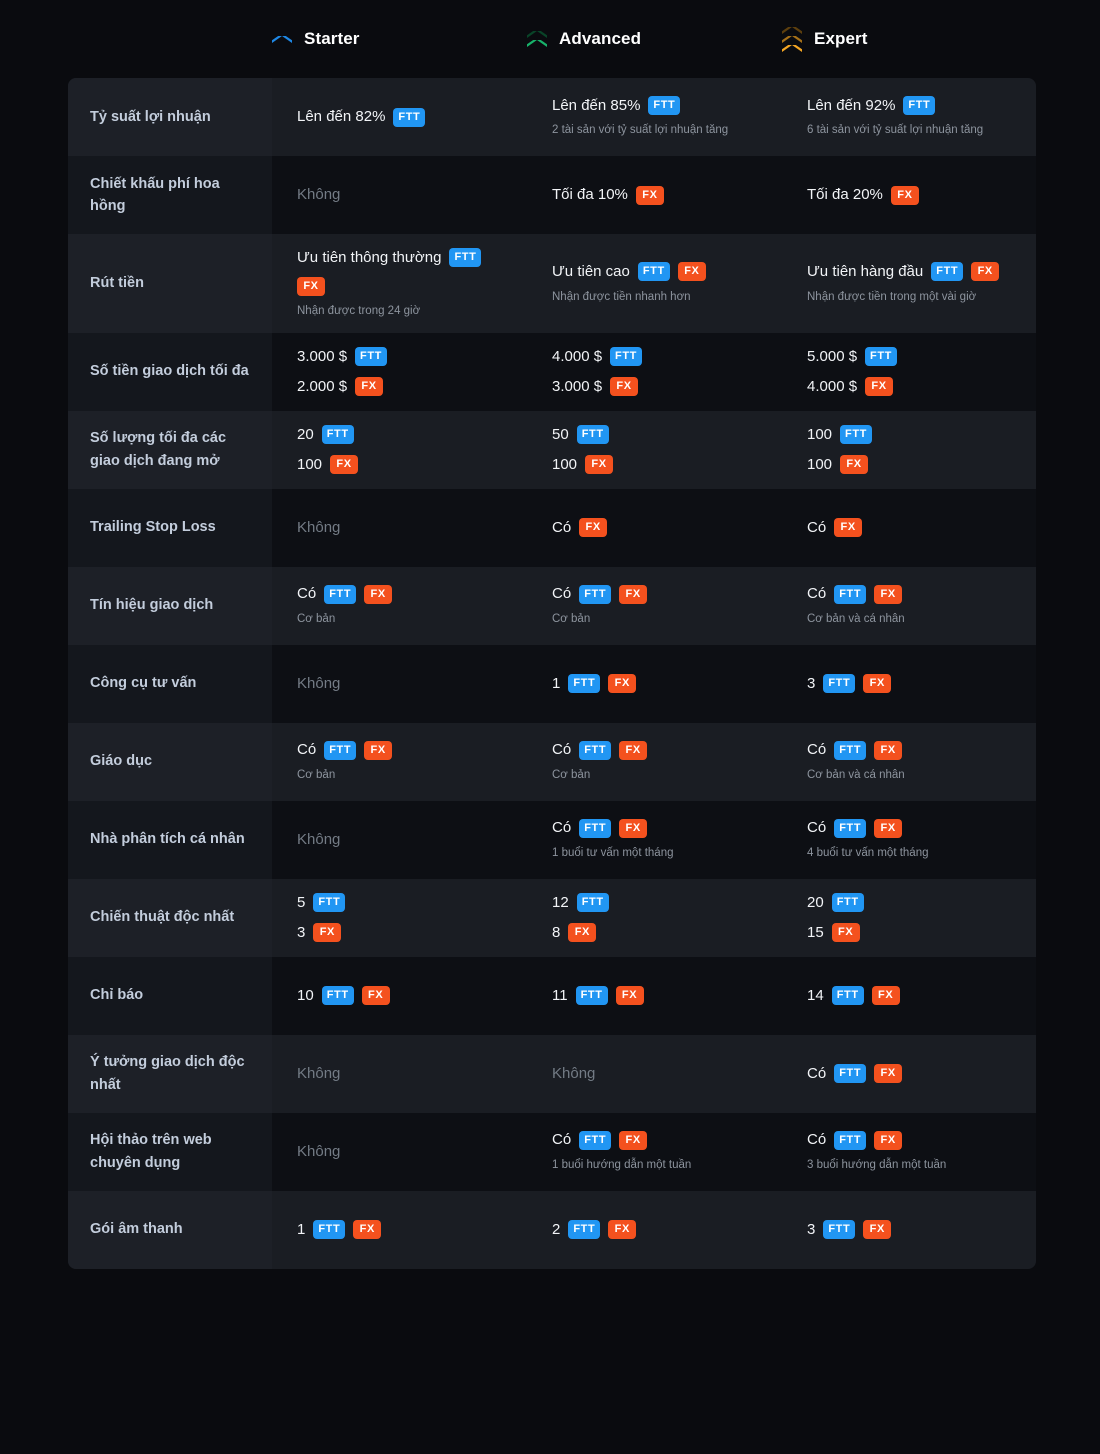 The height and width of the screenshot is (1454, 1100). I want to click on chevron-double-green-icon, so click(537, 39).